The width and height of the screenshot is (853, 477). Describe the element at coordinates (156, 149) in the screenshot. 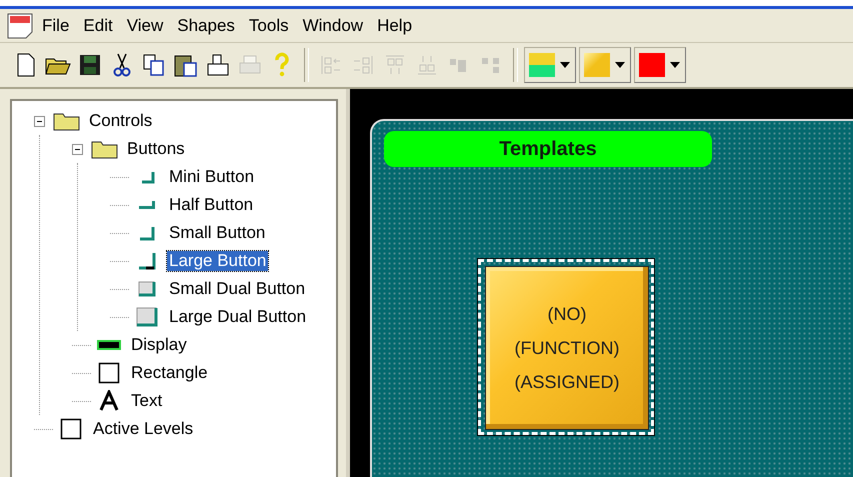

I see `tree-item: Buttons` at that location.